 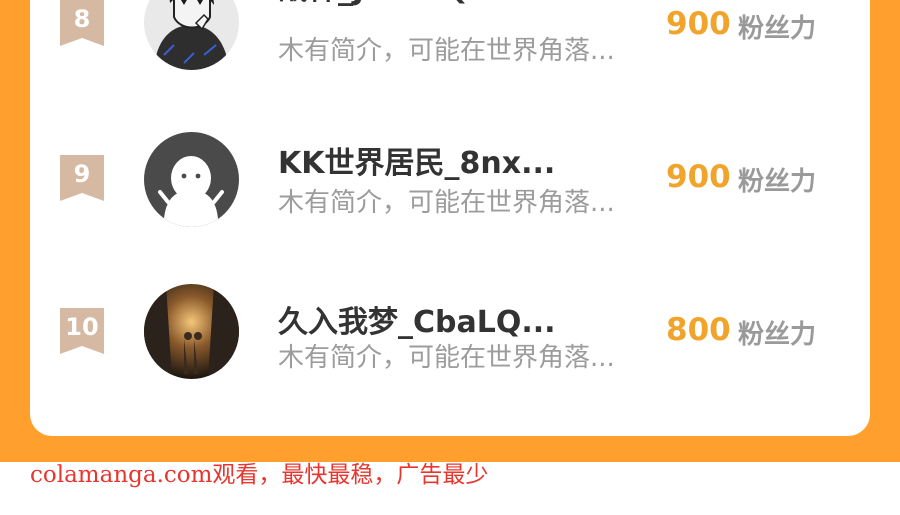 What do you see at coordinates (698, 330) in the screenshot?
I see `fan-score: 800` at bounding box center [698, 330].